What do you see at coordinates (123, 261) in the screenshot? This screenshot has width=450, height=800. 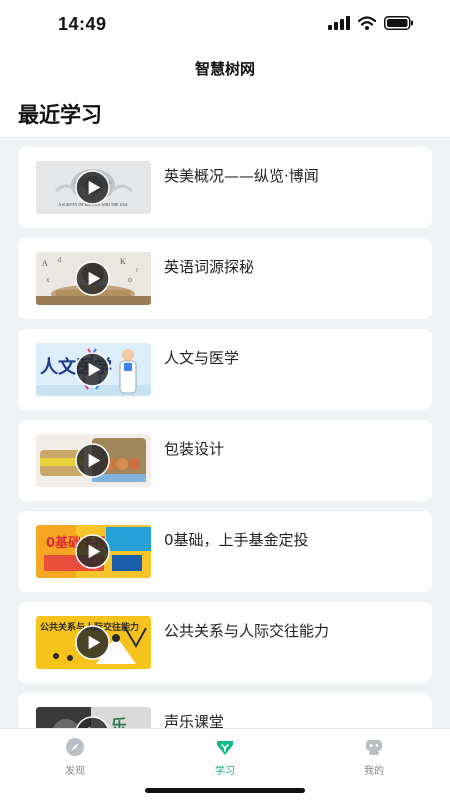 I see `svg-text: K` at bounding box center [123, 261].